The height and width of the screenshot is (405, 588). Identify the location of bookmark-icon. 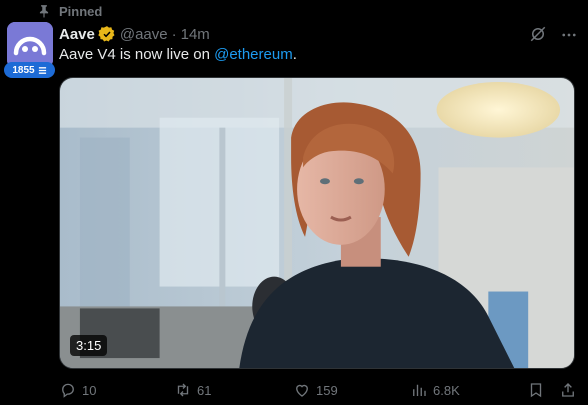
(536, 390).